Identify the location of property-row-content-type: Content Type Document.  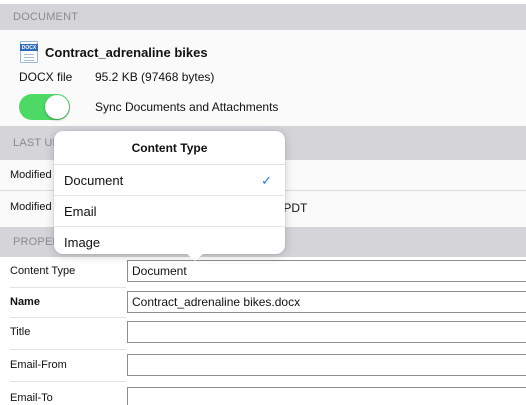
(263, 272).